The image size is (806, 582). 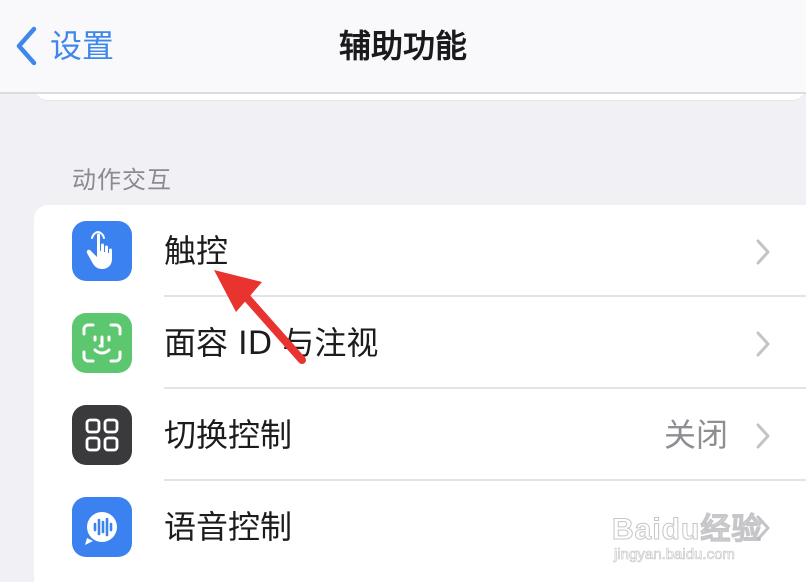 I want to click on list-item-label: 面容 ID 与注视, so click(x=271, y=343).